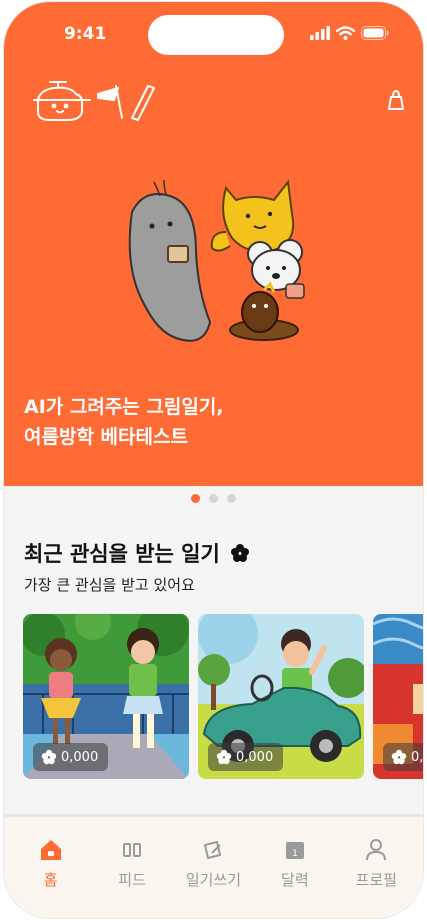 The image size is (427, 920). I want to click on tab-label: 일기쓰기, so click(213, 880).